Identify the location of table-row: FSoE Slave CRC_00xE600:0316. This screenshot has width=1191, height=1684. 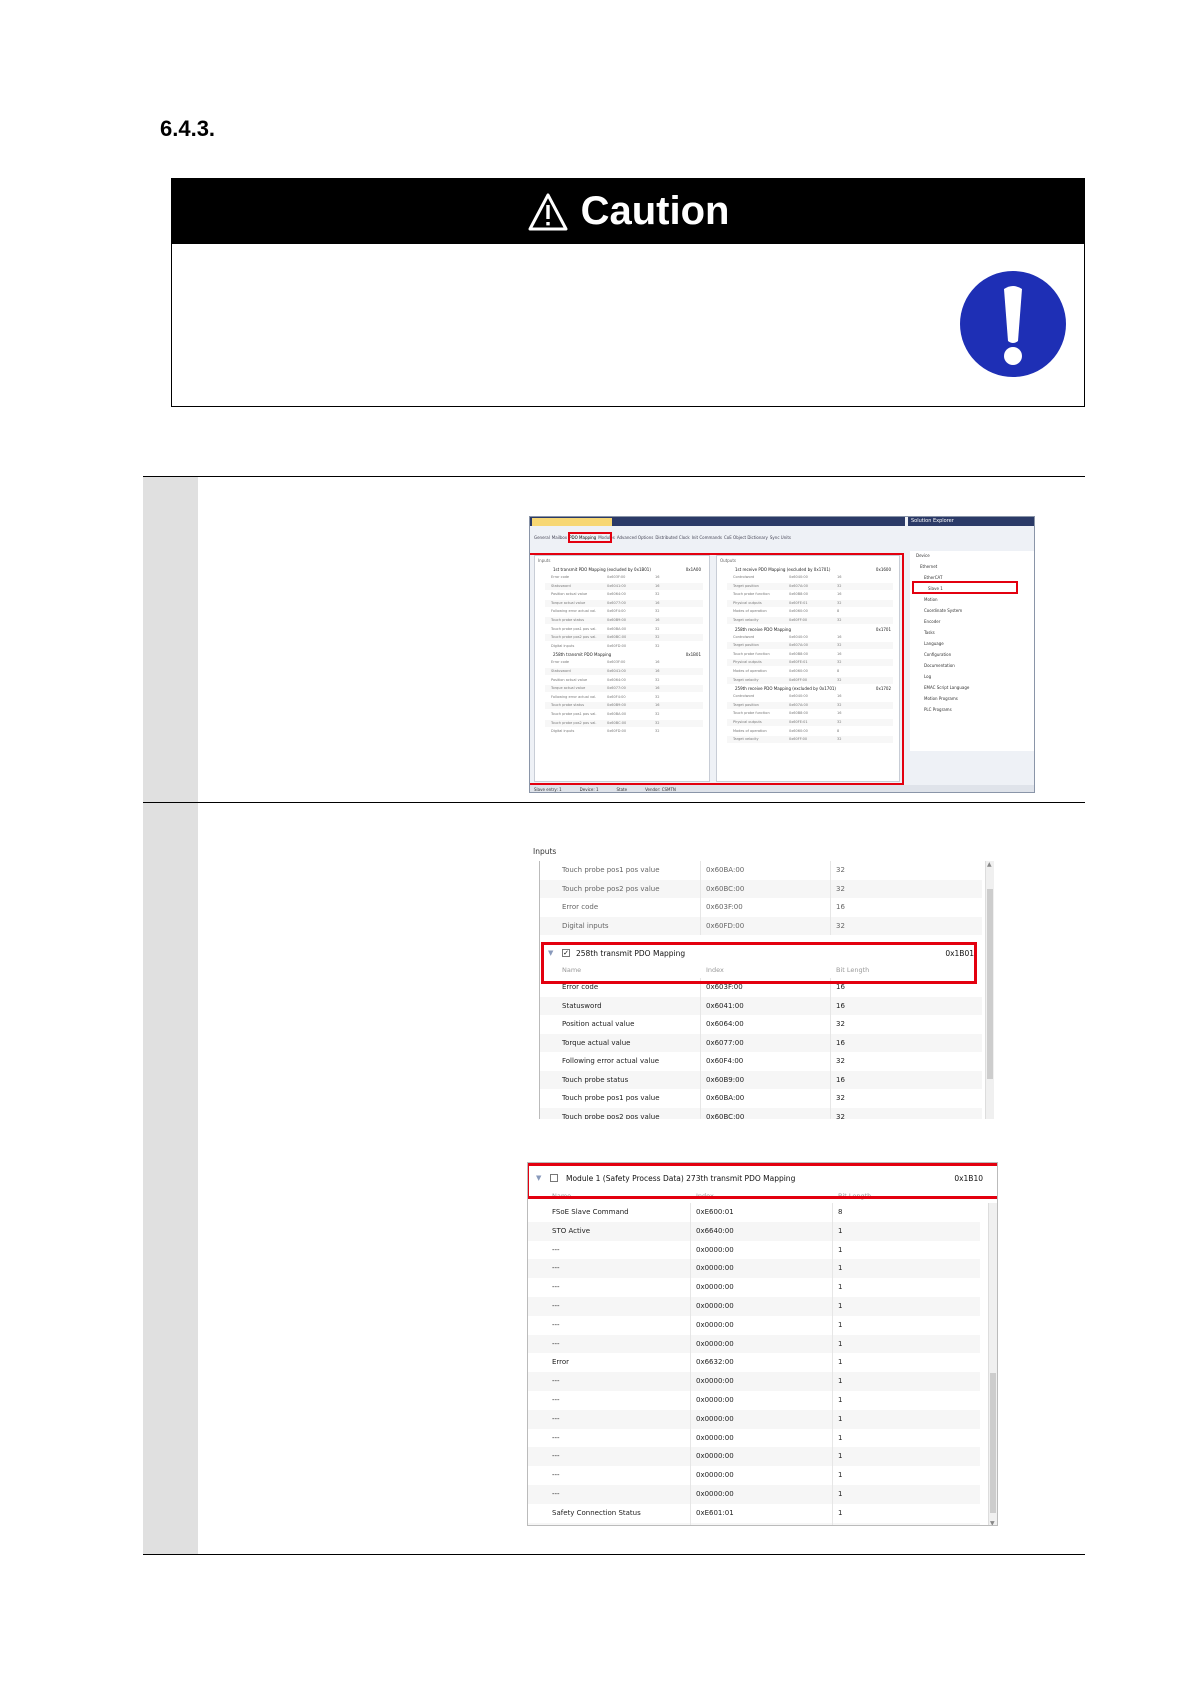
(754, 1523).